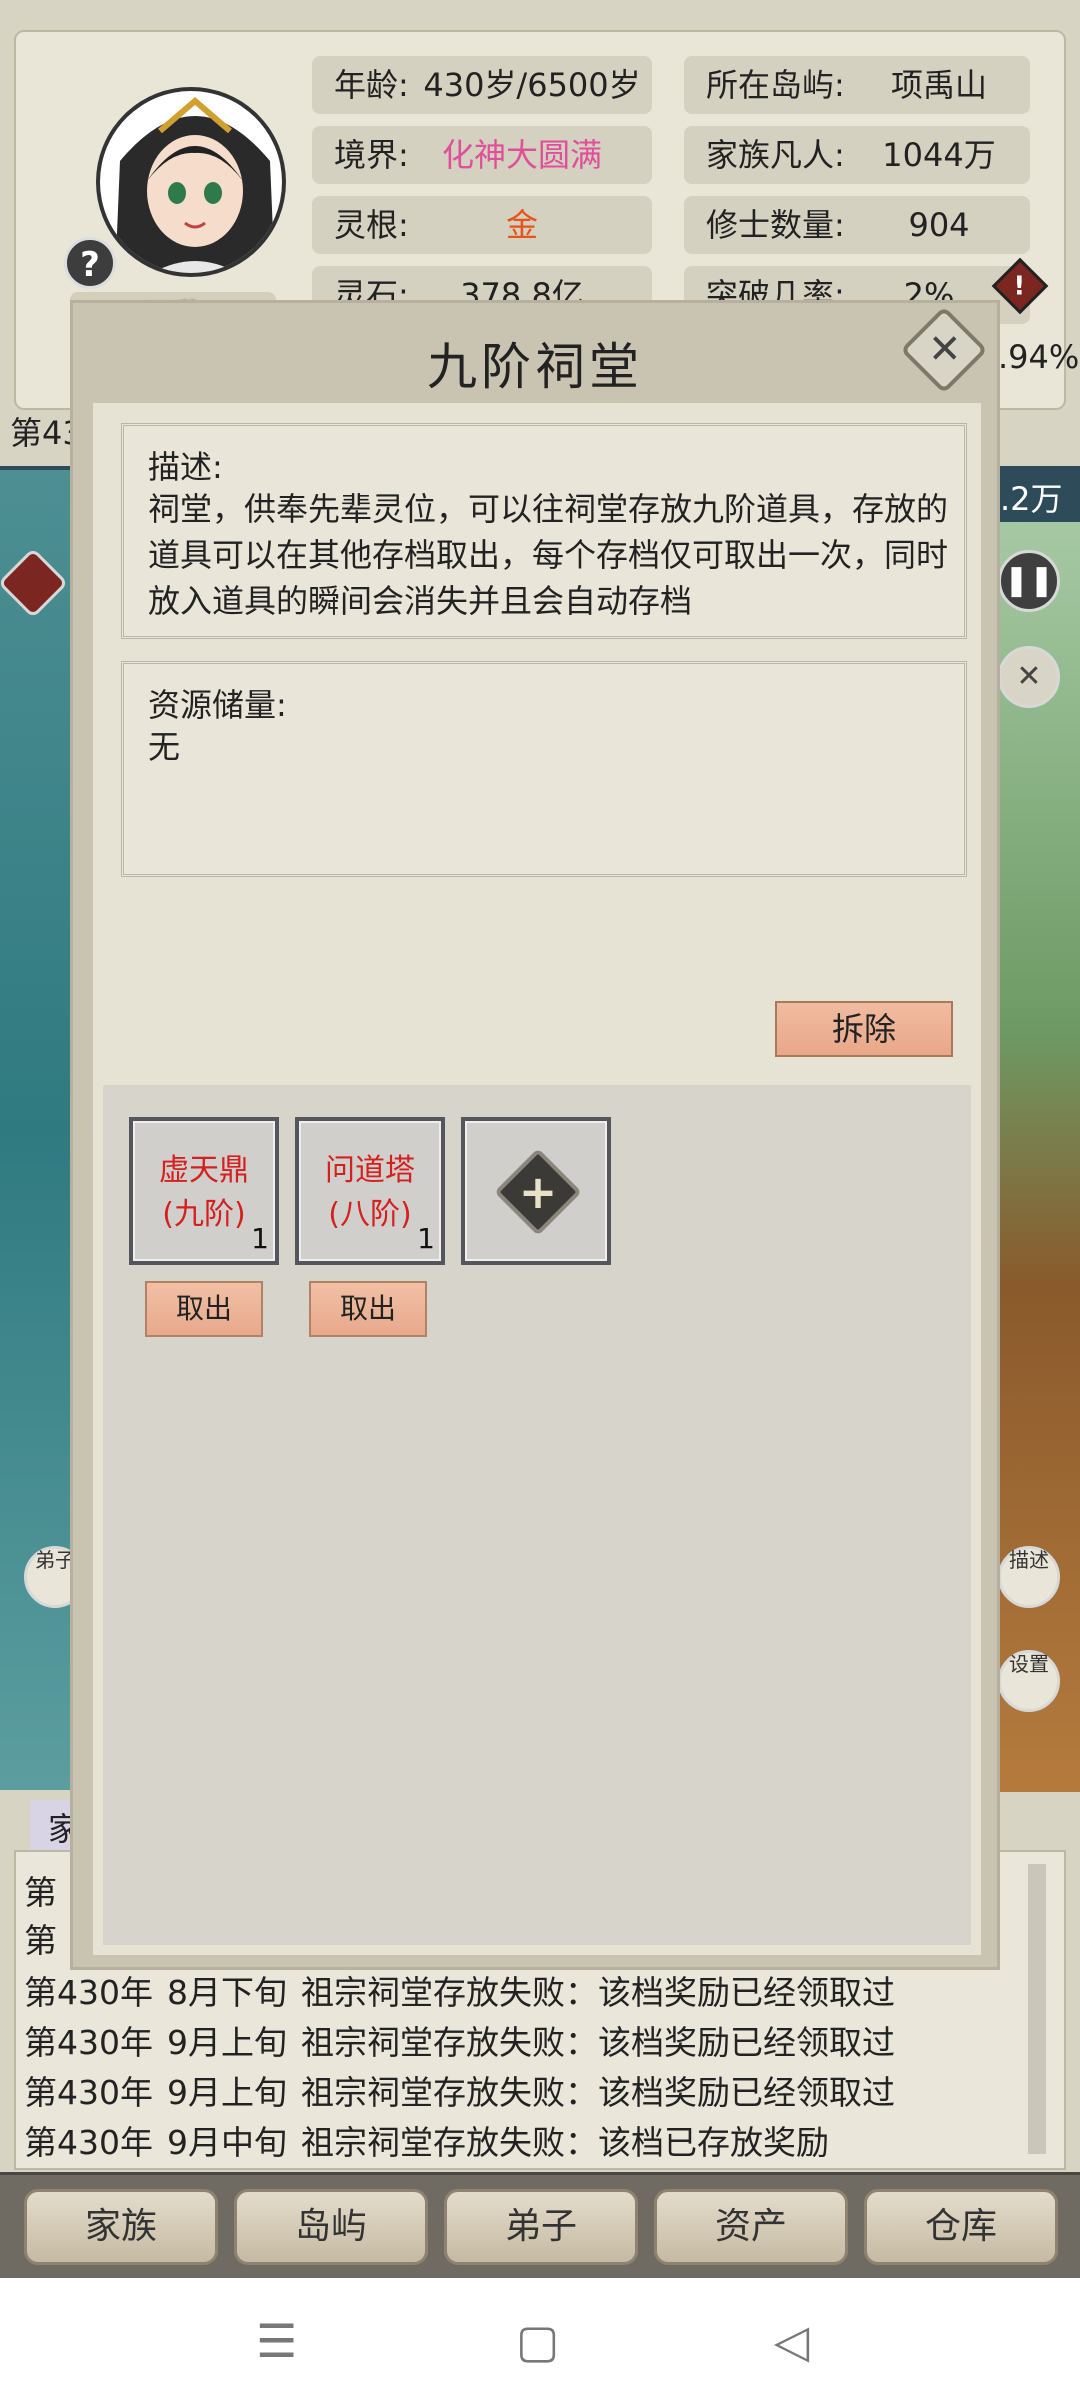 The width and height of the screenshot is (1080, 2408). Describe the element at coordinates (121, 2227) in the screenshot. I see `nav-family-button: 家族` at that location.